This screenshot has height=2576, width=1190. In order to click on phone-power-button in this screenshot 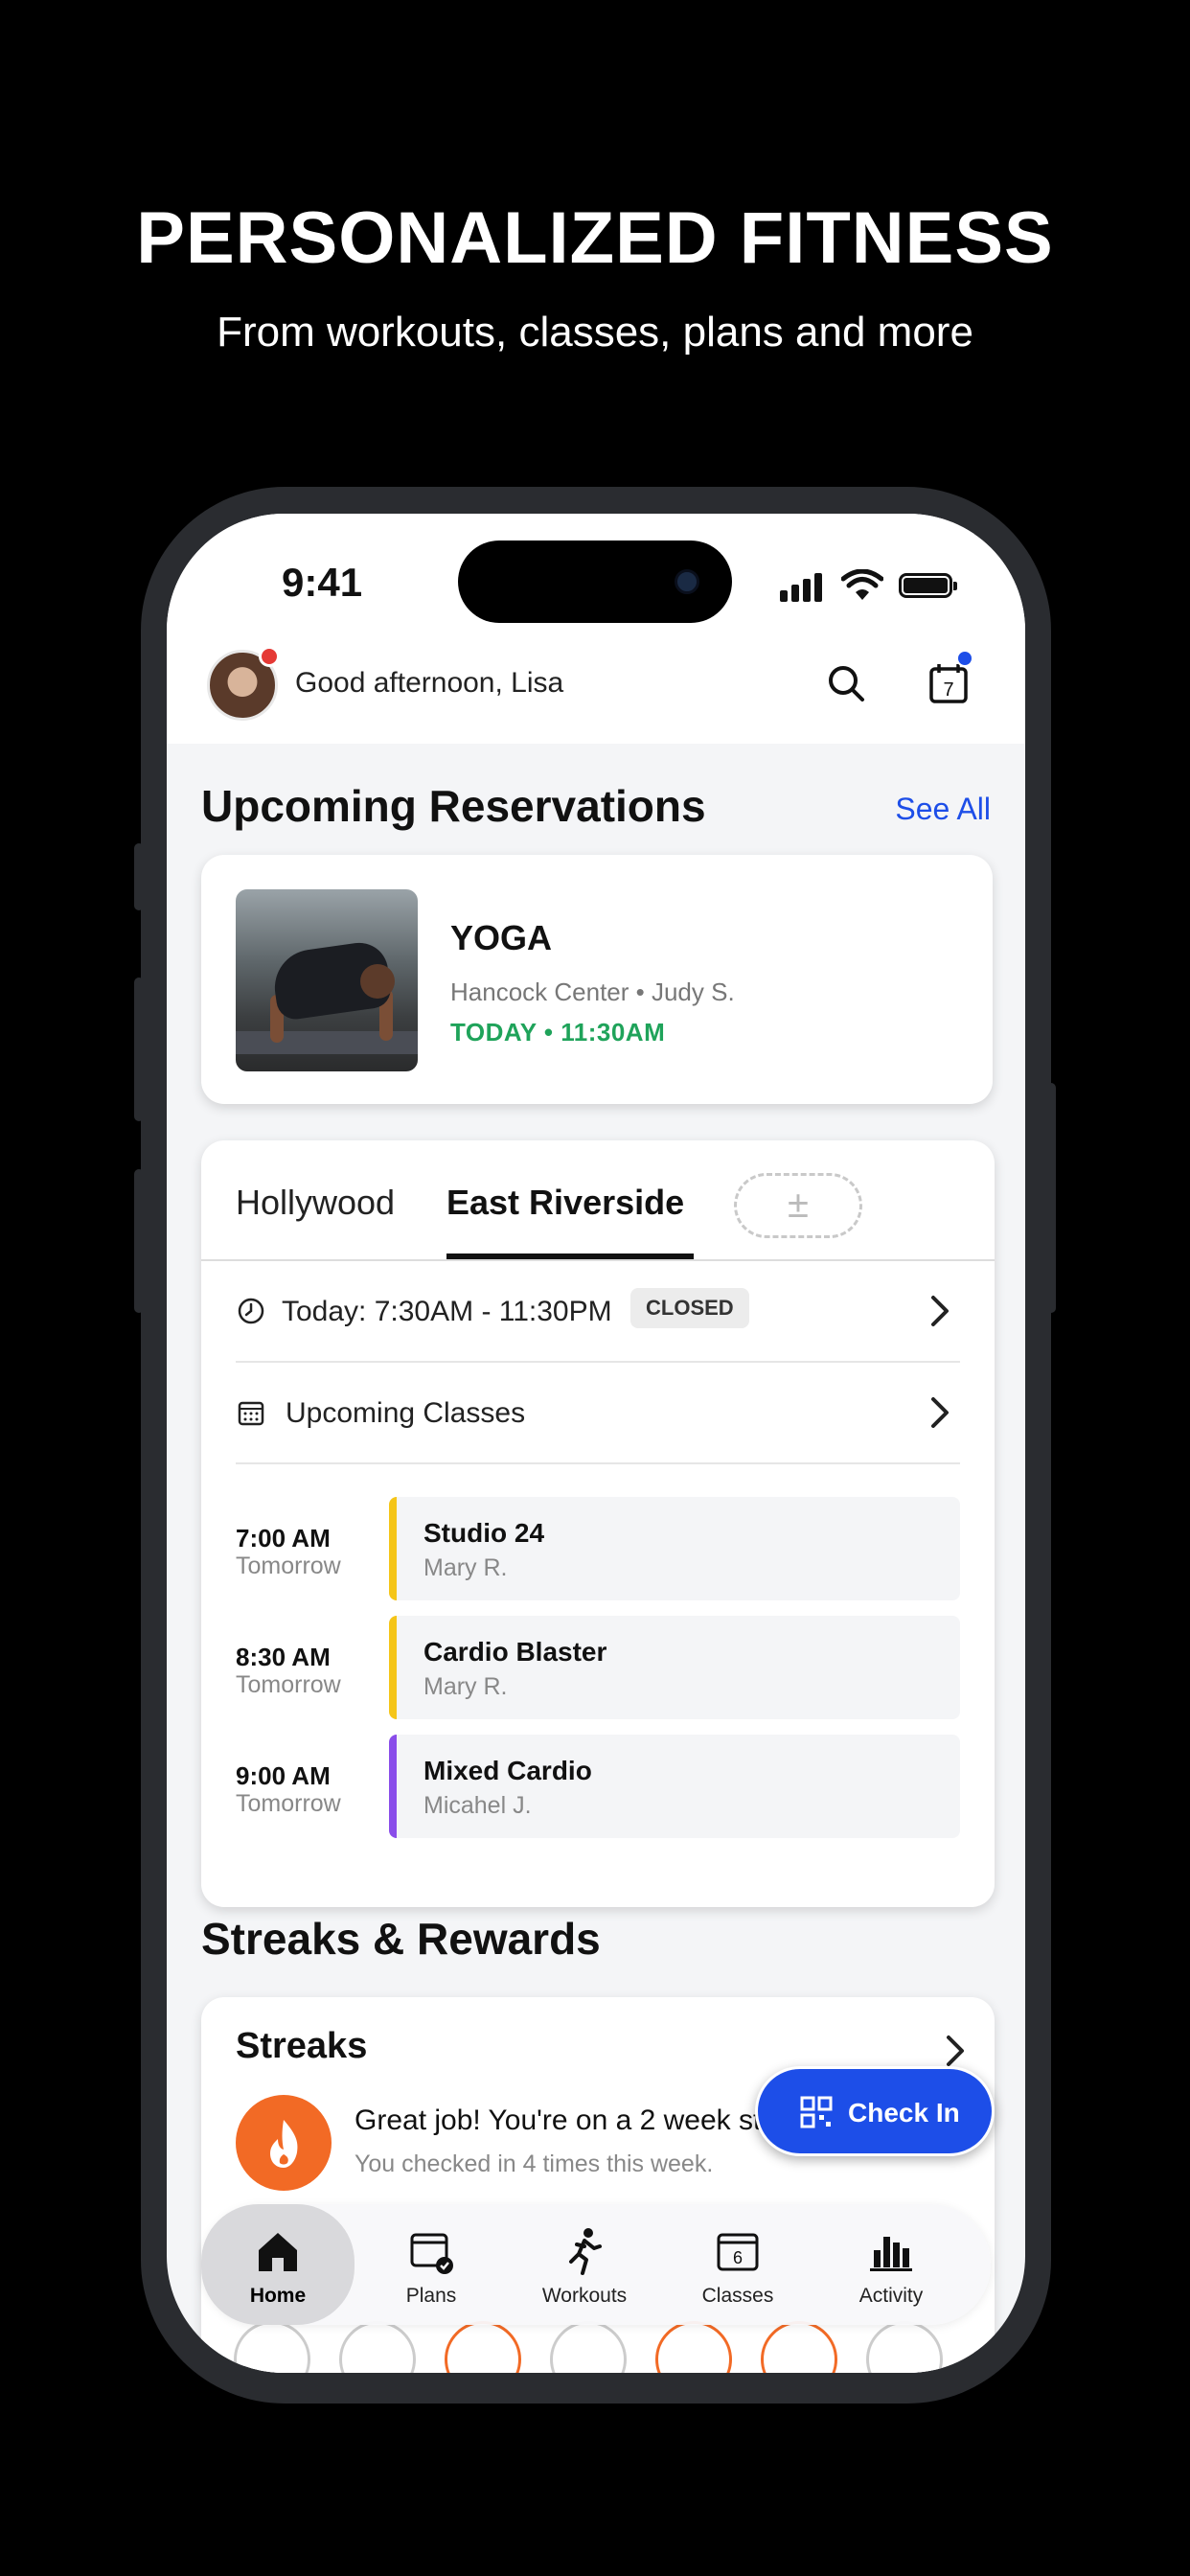, I will do `click(1051, 1198)`.